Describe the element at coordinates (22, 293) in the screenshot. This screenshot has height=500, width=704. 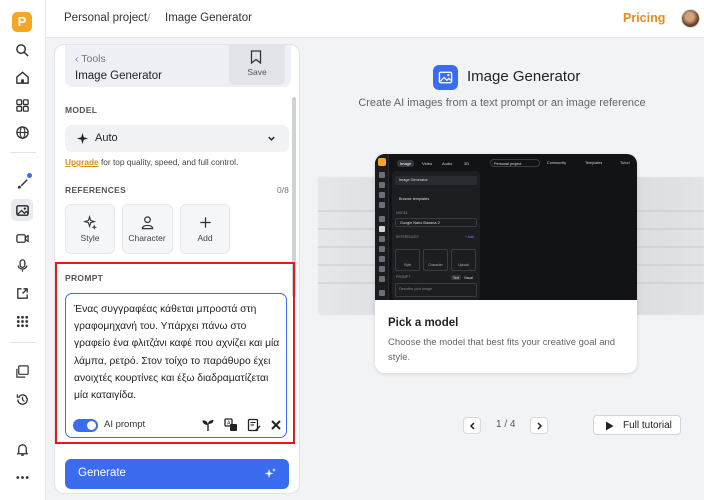
I see `share-icon` at that location.